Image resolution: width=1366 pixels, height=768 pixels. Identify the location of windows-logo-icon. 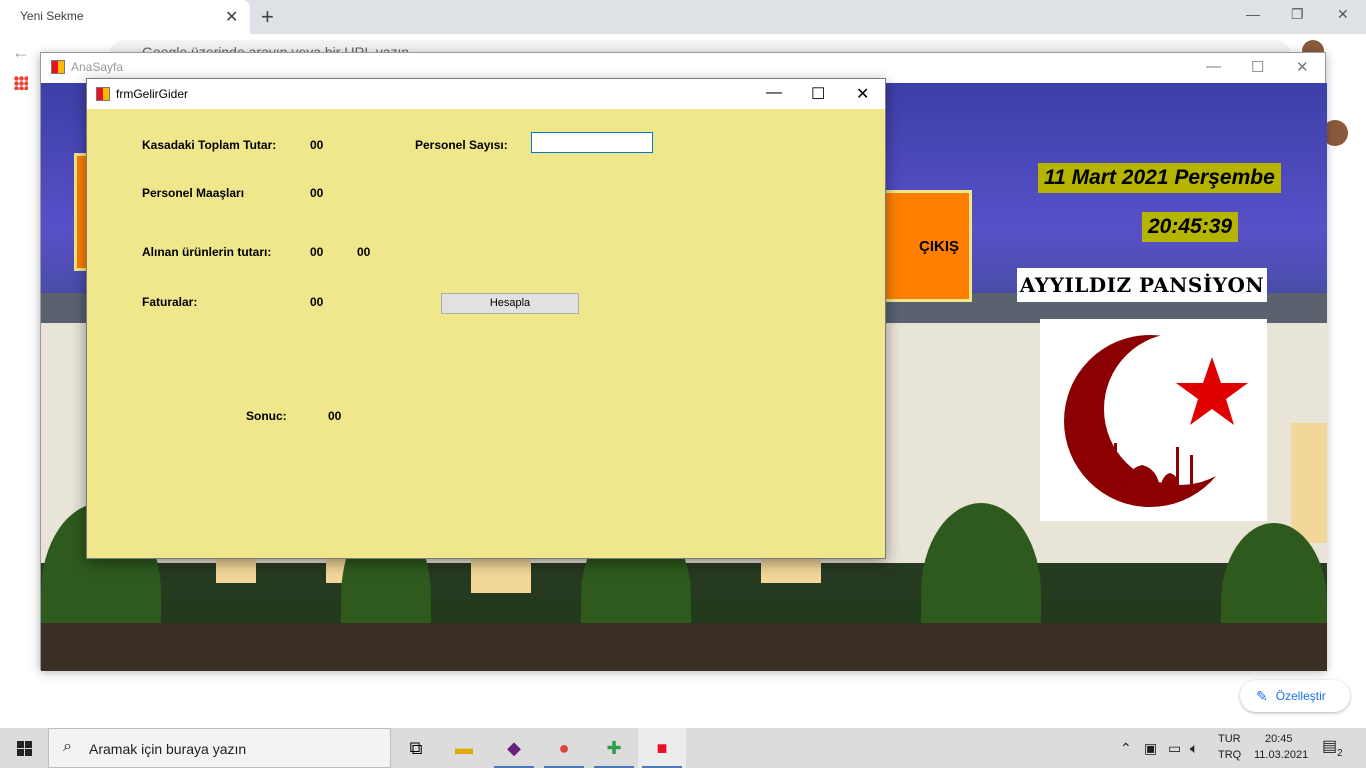
(24, 748).